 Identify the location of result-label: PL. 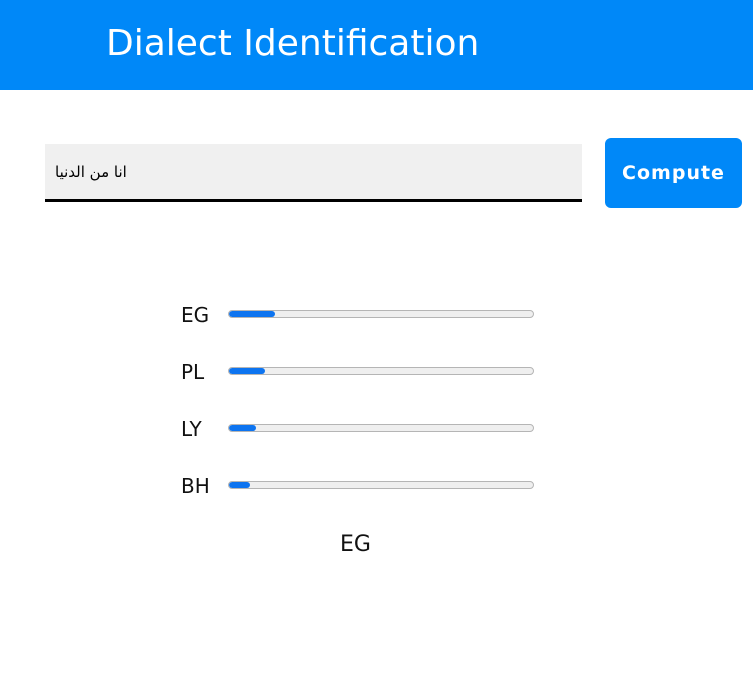
(193, 372).